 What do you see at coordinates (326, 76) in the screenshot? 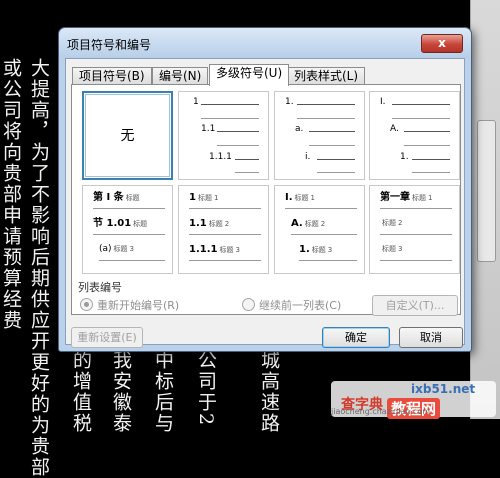
I see `tab-list-styles: 列表样式(L)` at bounding box center [326, 76].